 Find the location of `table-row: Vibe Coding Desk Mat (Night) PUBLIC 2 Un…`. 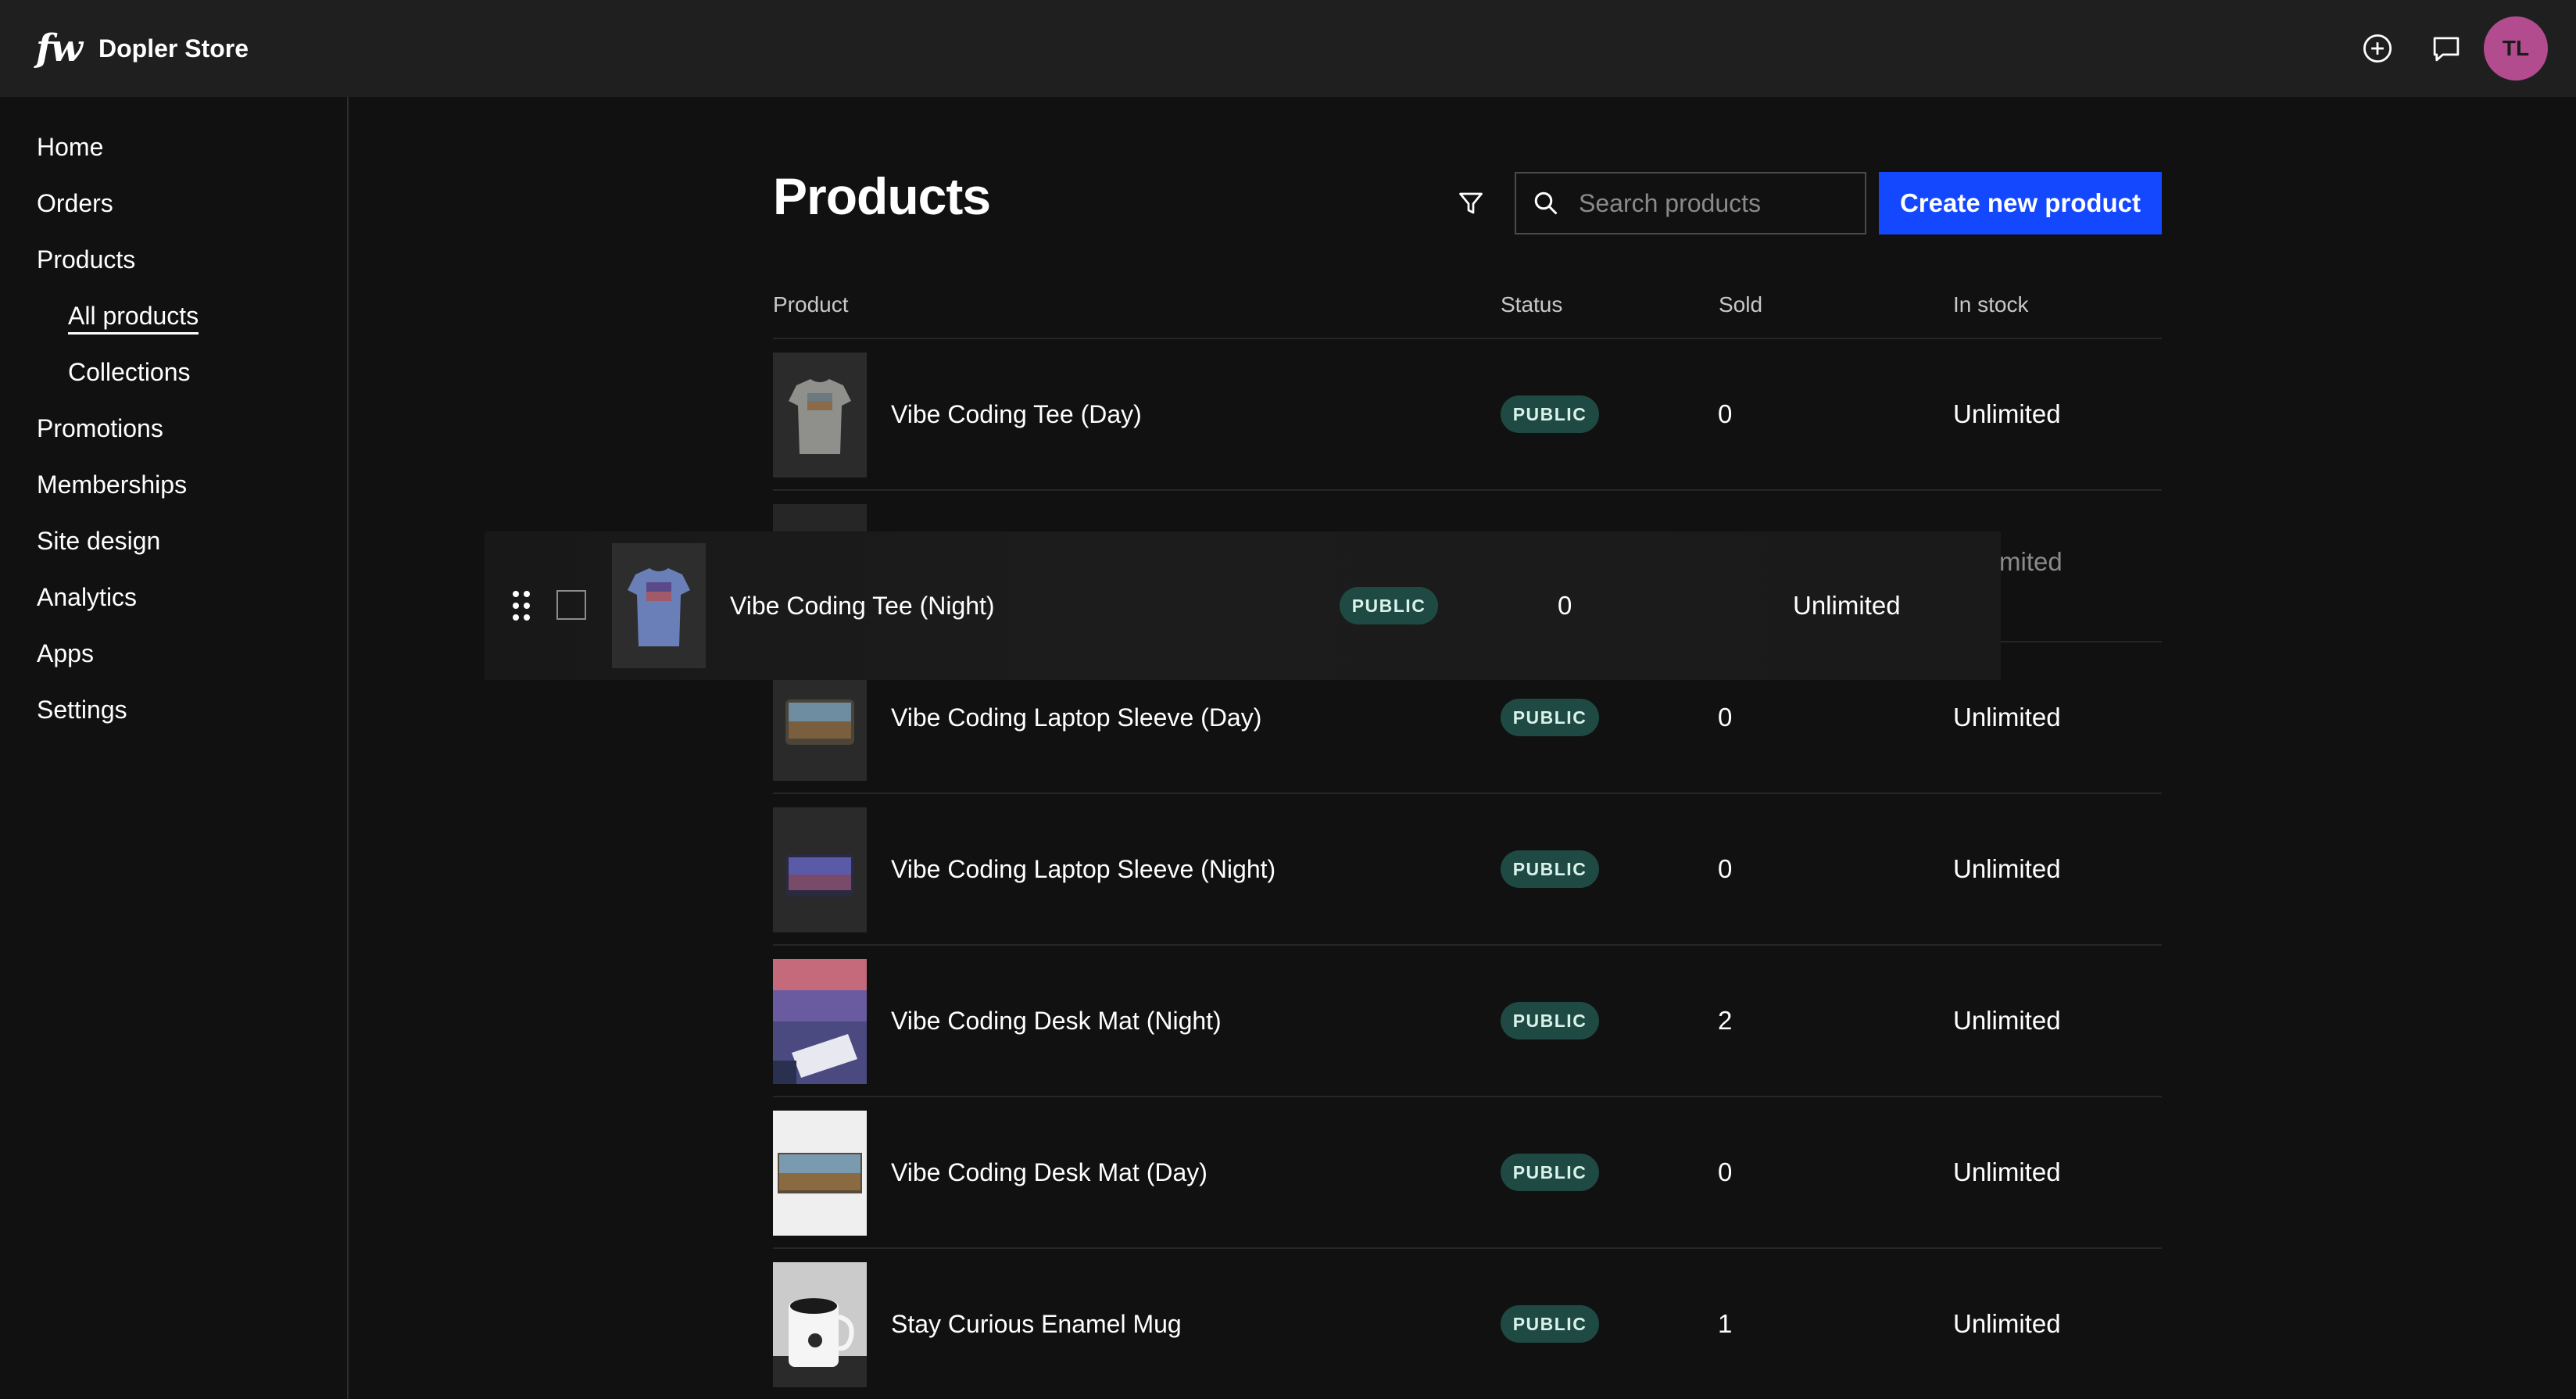

table-row: Vibe Coding Desk Mat (Night) PUBLIC 2 Un… is located at coordinates (1467, 1021).